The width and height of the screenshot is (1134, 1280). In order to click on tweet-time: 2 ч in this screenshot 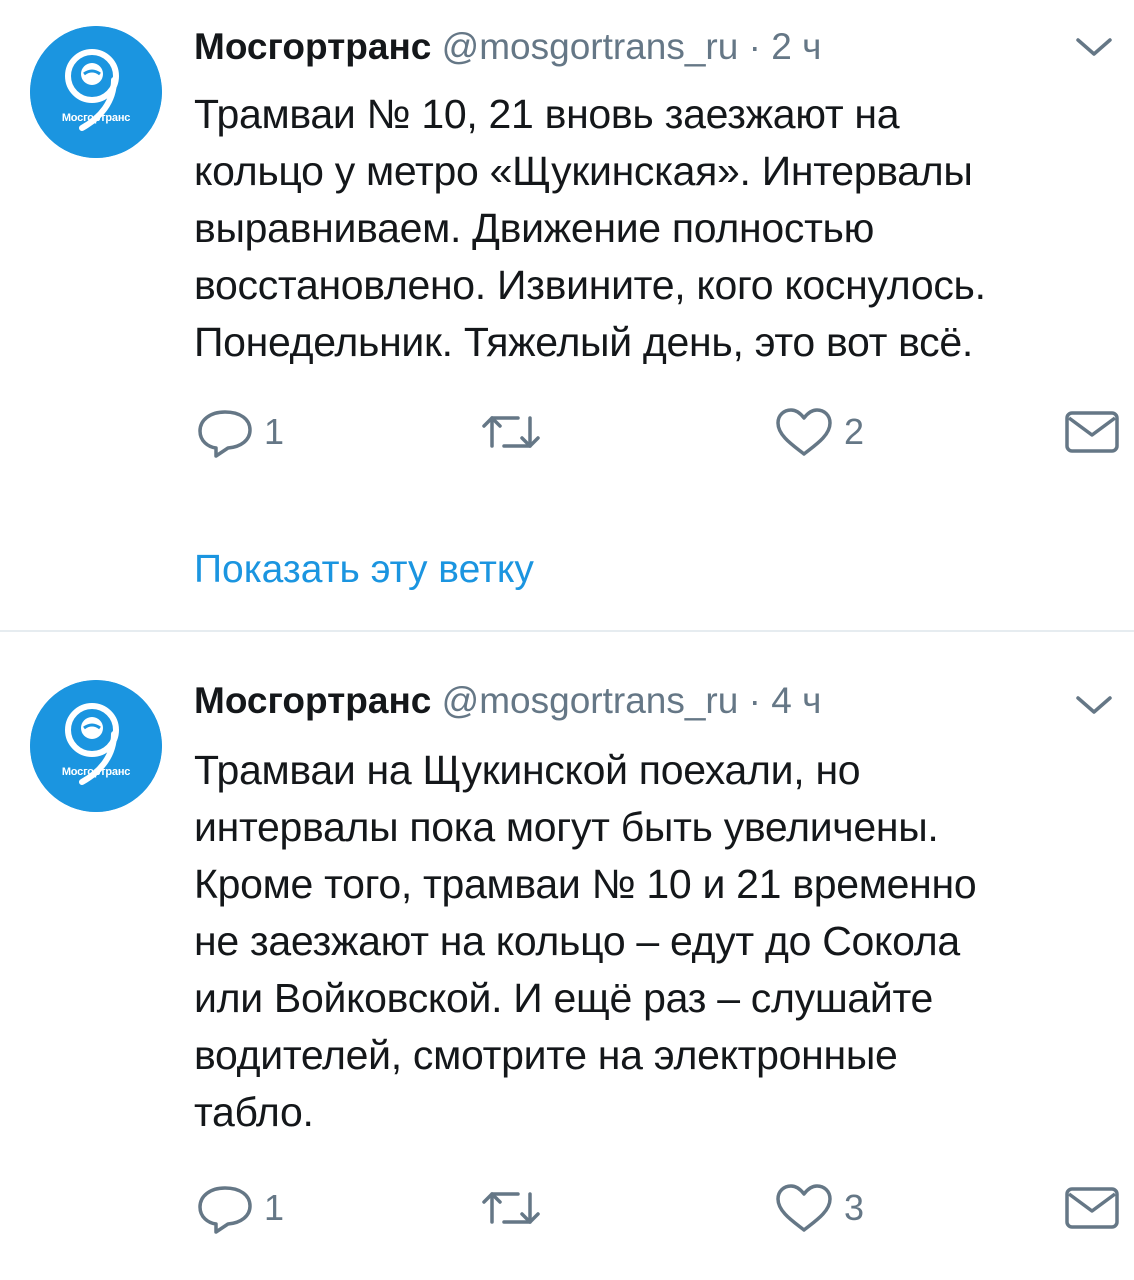, I will do `click(796, 46)`.